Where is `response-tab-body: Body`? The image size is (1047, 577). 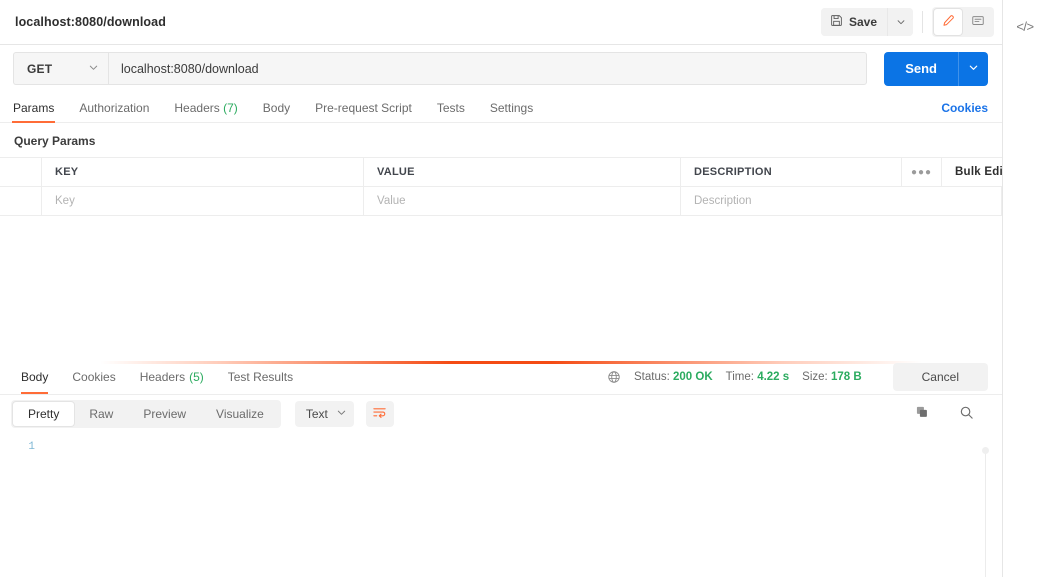
response-tab-body: Body is located at coordinates (35, 377).